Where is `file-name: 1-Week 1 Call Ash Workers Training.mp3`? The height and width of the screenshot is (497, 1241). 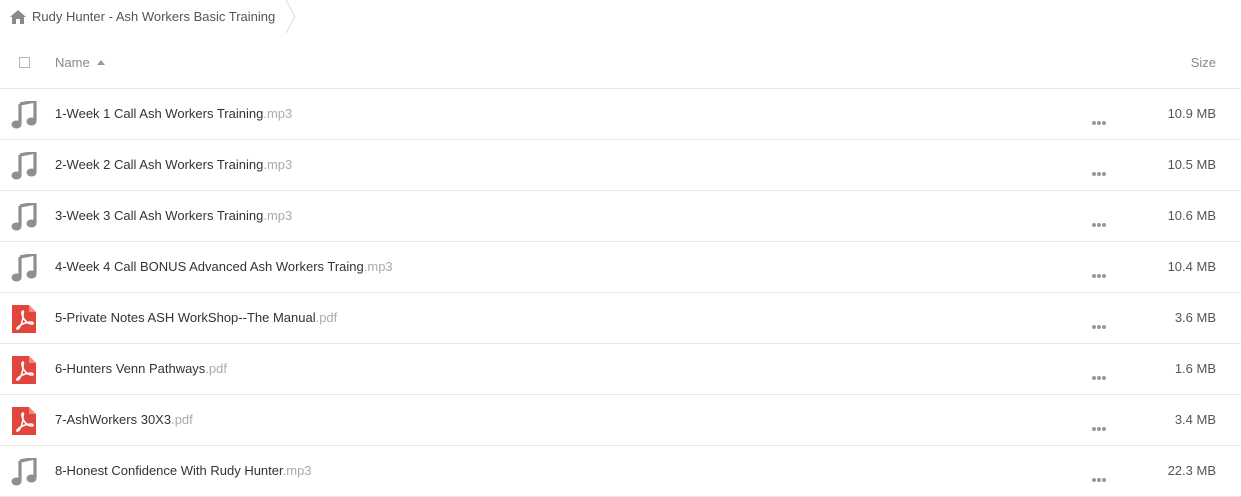
file-name: 1-Week 1 Call Ash Workers Training.mp3 is located at coordinates (173, 113).